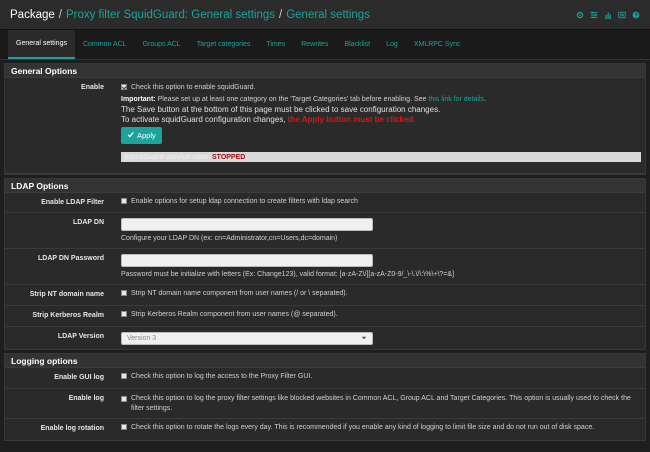 Image resolution: width=650 pixels, height=452 pixels. Describe the element at coordinates (247, 338) in the screenshot. I see `ldap-version-select: Version 3` at that location.